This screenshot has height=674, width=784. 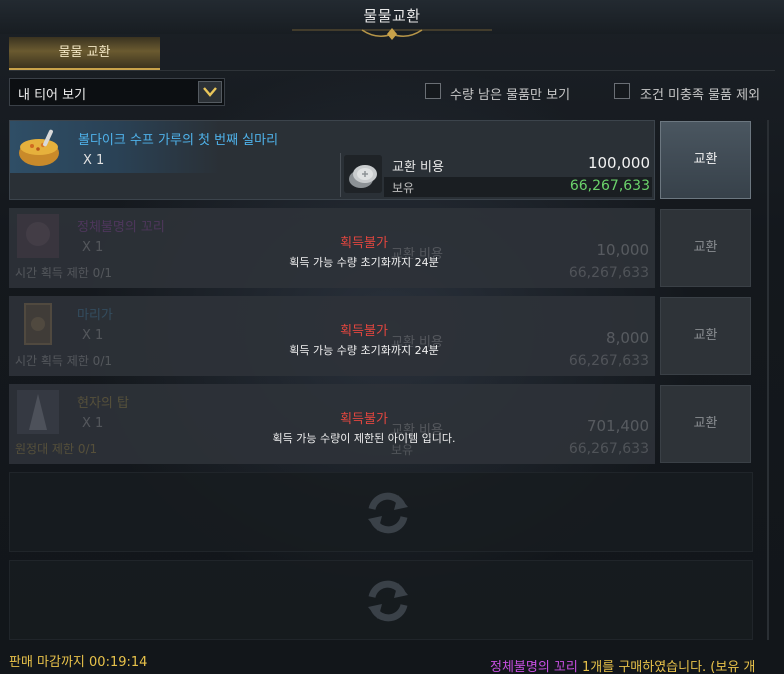 I want to click on remaining-only-checkbox, so click(x=433, y=91).